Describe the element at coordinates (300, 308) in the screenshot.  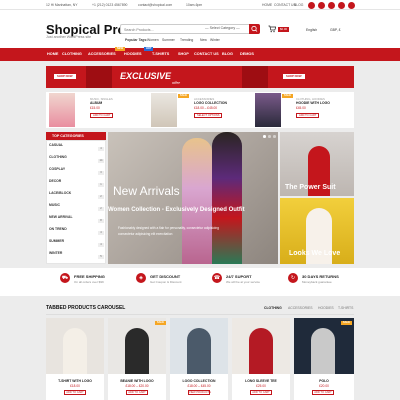
I see `tab-accessories: ACCESSORIES` at that location.